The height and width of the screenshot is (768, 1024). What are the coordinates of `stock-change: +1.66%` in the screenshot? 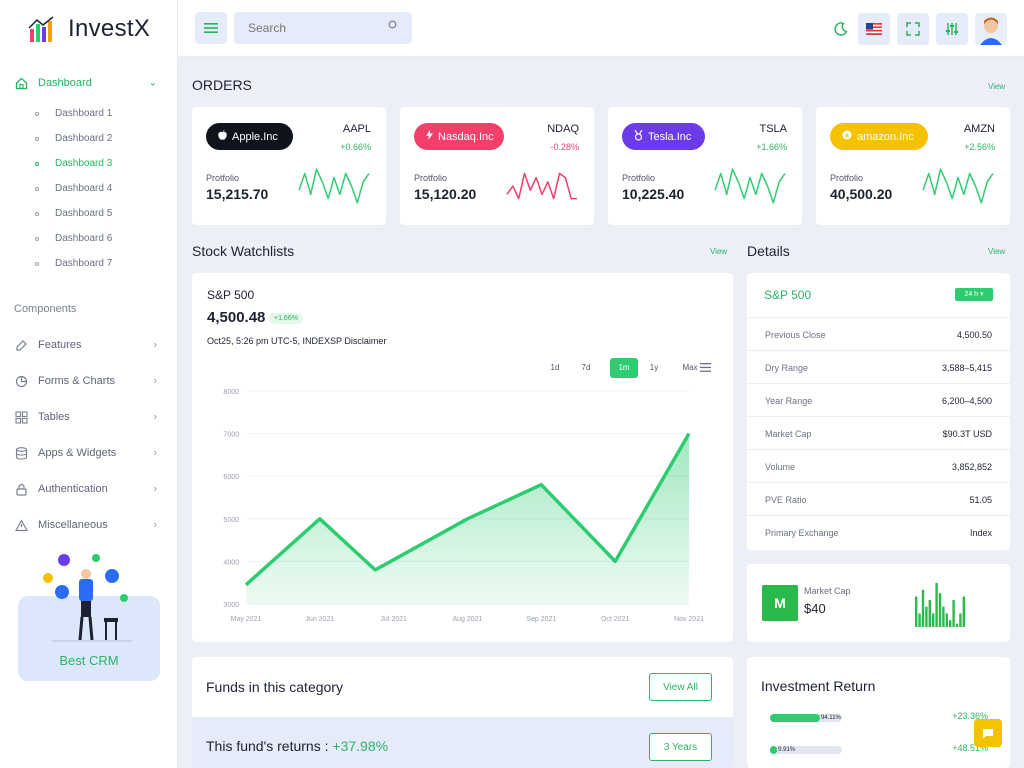 It's located at (771, 147).